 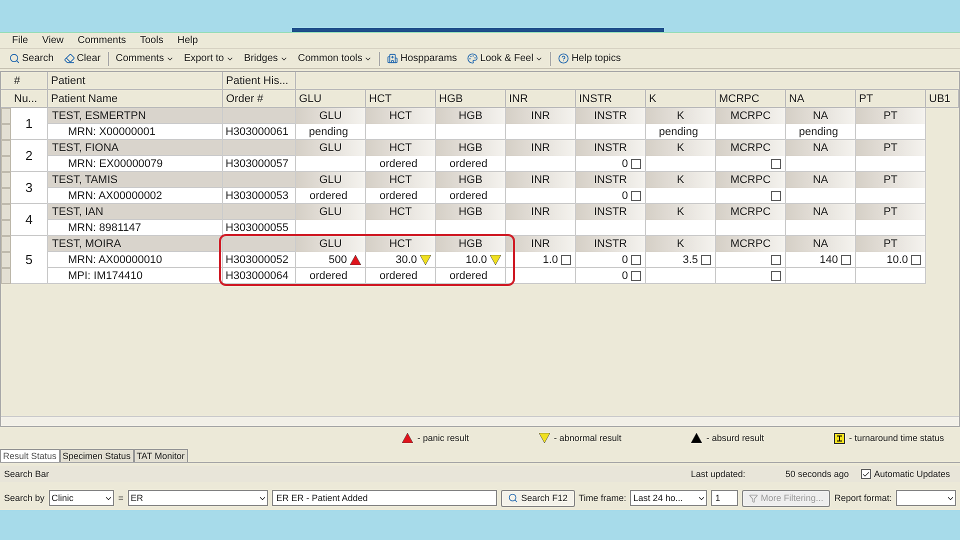 I want to click on patient-id: MRN: AX00000002, so click(x=135, y=196).